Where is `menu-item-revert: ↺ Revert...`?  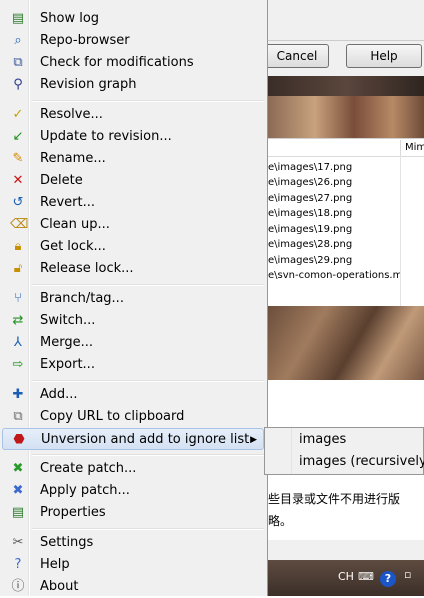
menu-item-revert: ↺ Revert... is located at coordinates (133, 203).